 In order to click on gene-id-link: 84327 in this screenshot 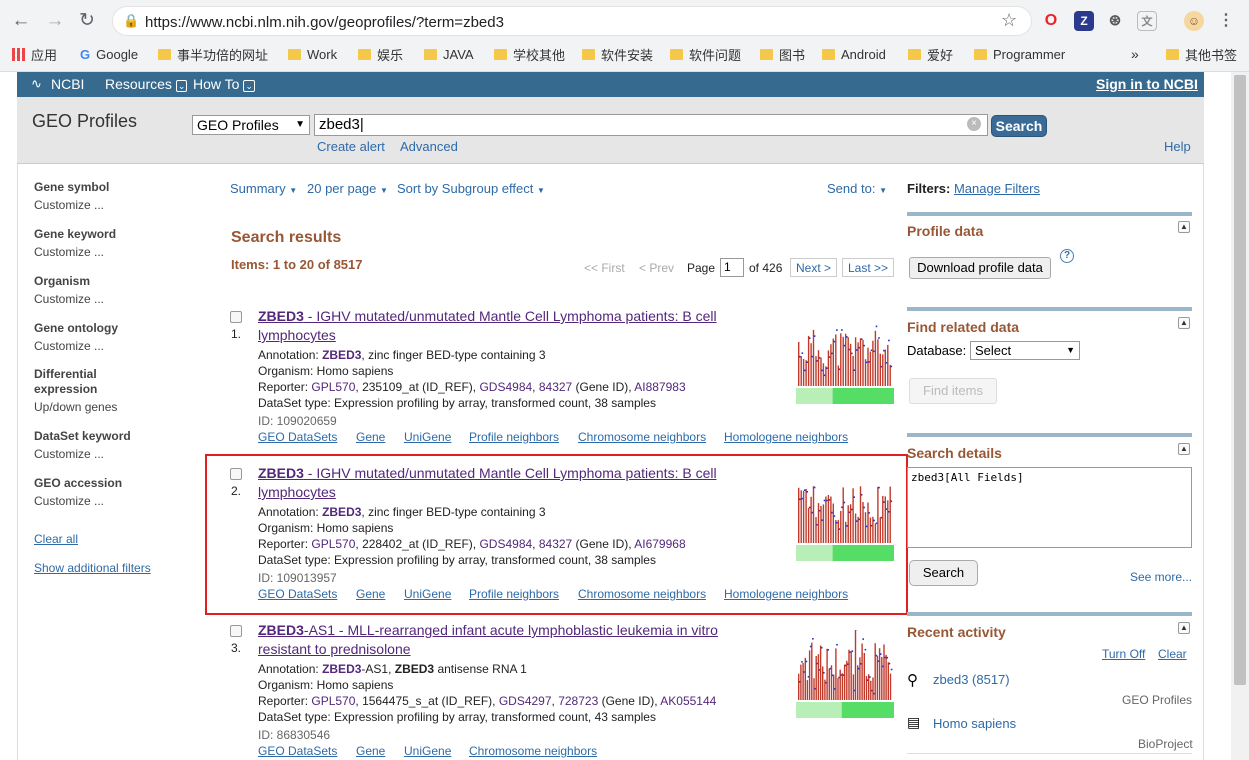, I will do `click(555, 387)`.